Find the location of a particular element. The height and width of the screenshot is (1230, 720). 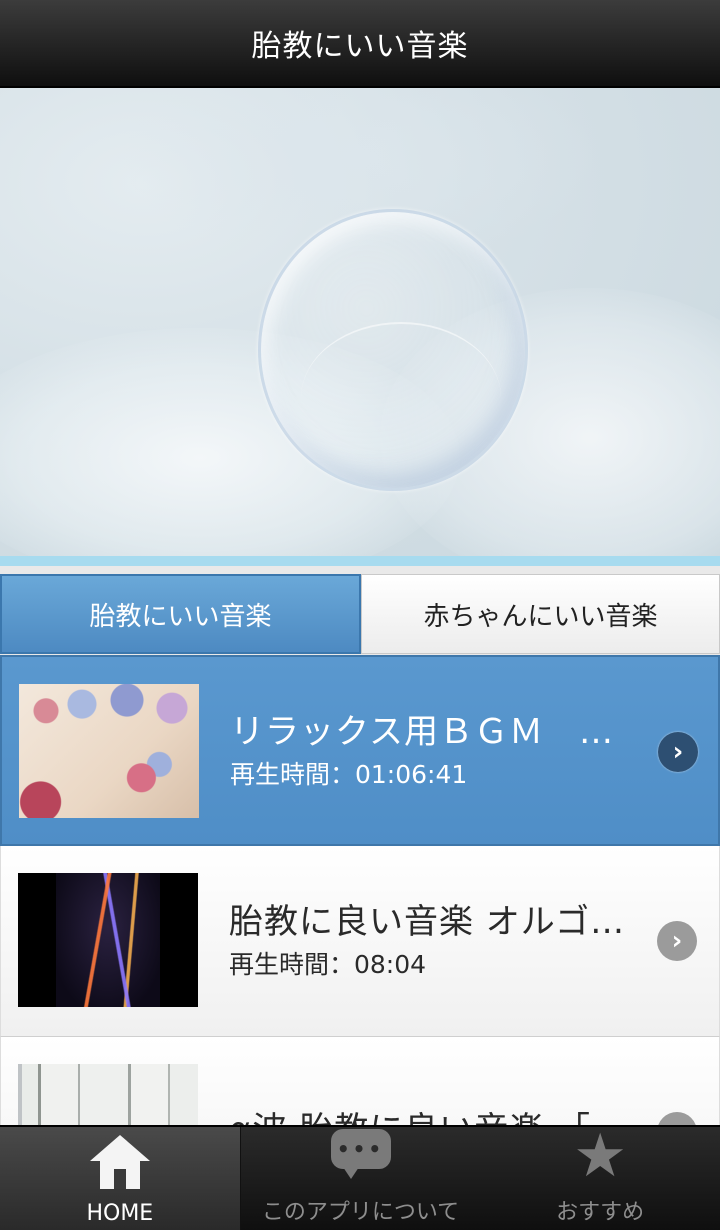

tab-baby-music: 赤ちゃんにいい音楽 is located at coordinates (540, 614).